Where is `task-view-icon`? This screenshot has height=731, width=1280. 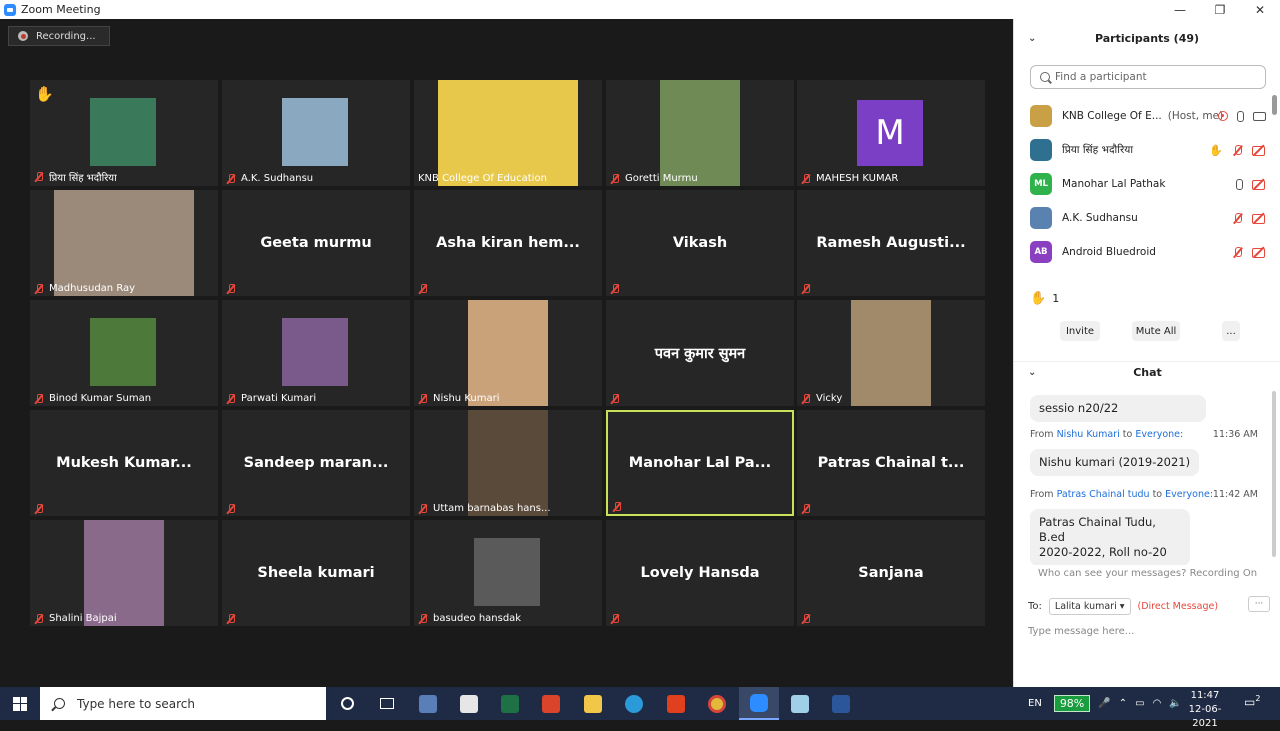
task-view-icon is located at coordinates (387, 703).